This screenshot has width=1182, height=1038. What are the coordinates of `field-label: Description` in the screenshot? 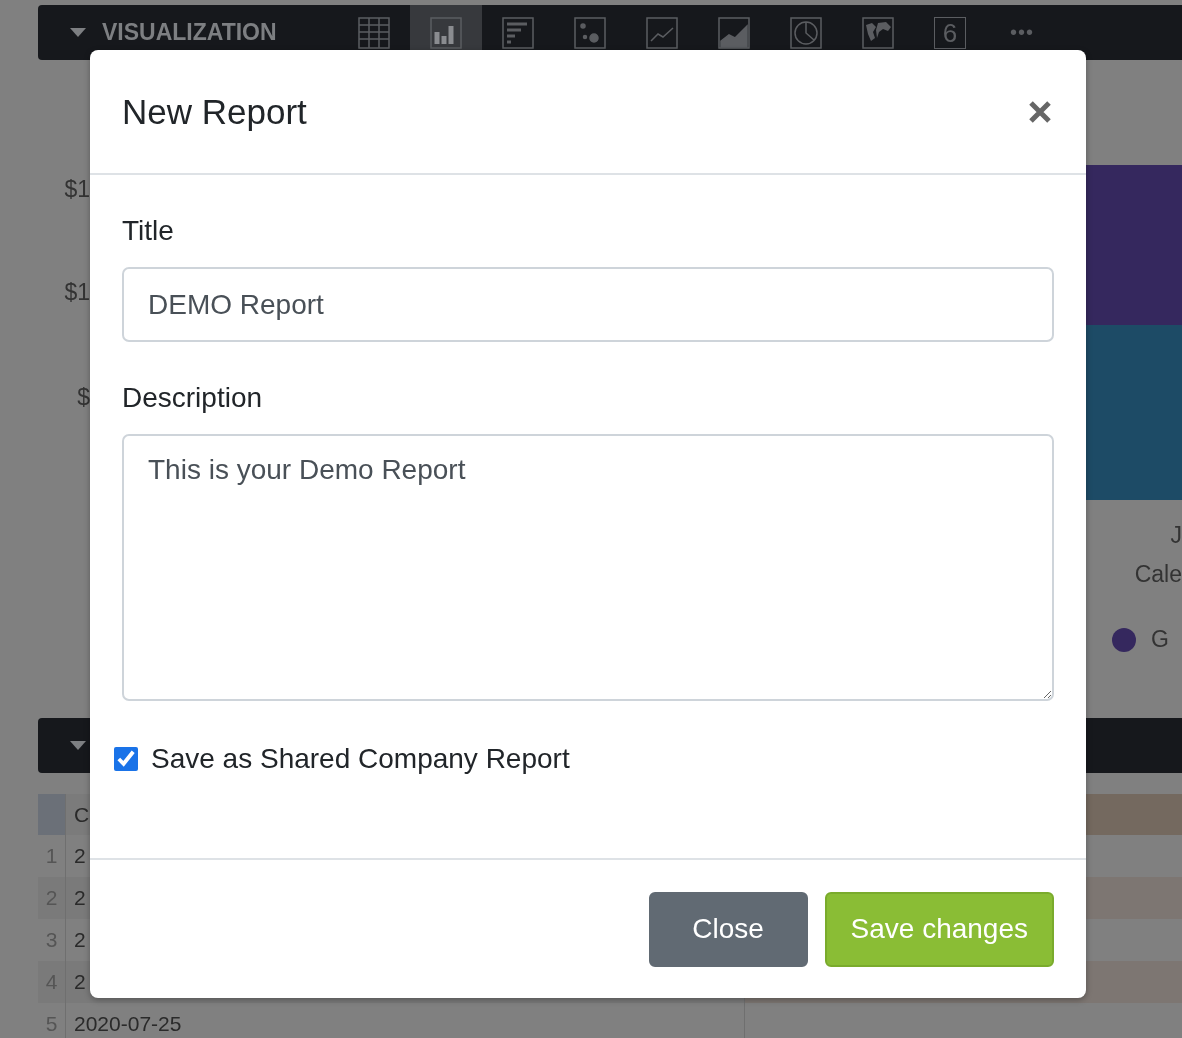 It's located at (193, 398).